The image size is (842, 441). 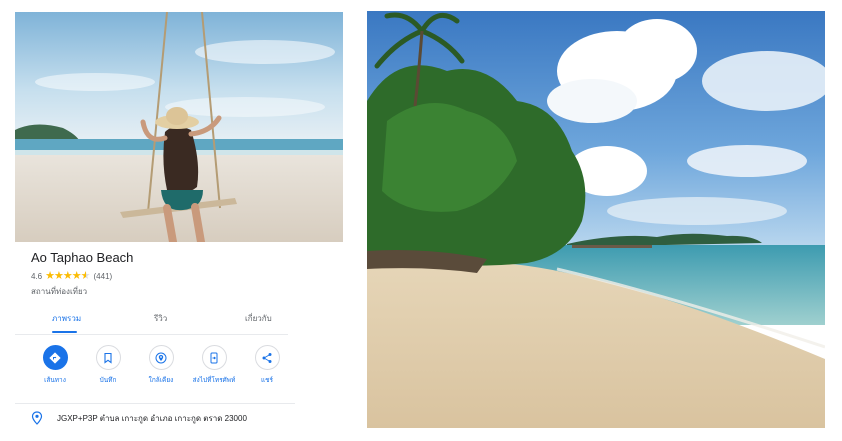 I want to click on rating-row: 4.6 ★ ★ ★ ★ ★ (441), so click(x=71, y=276).